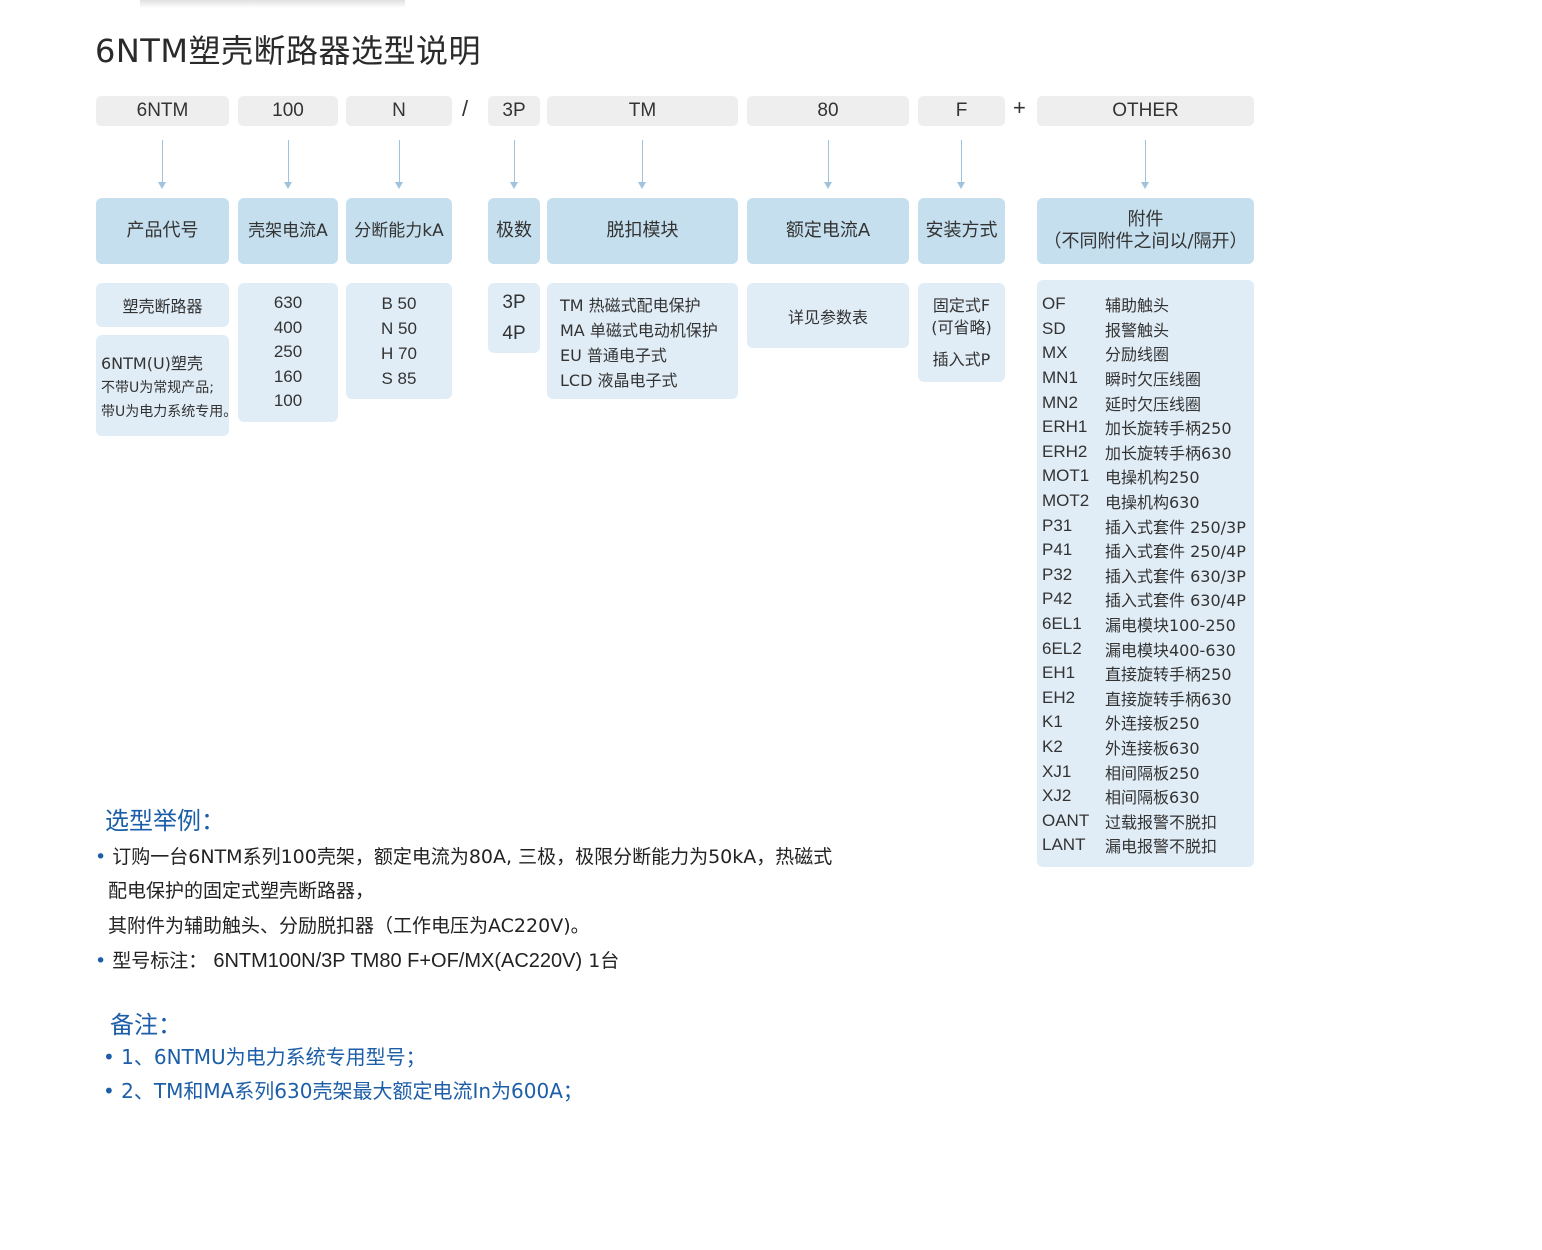 The image size is (1542, 1250). Describe the element at coordinates (272, 4) in the screenshot. I see `top-shadow` at that location.